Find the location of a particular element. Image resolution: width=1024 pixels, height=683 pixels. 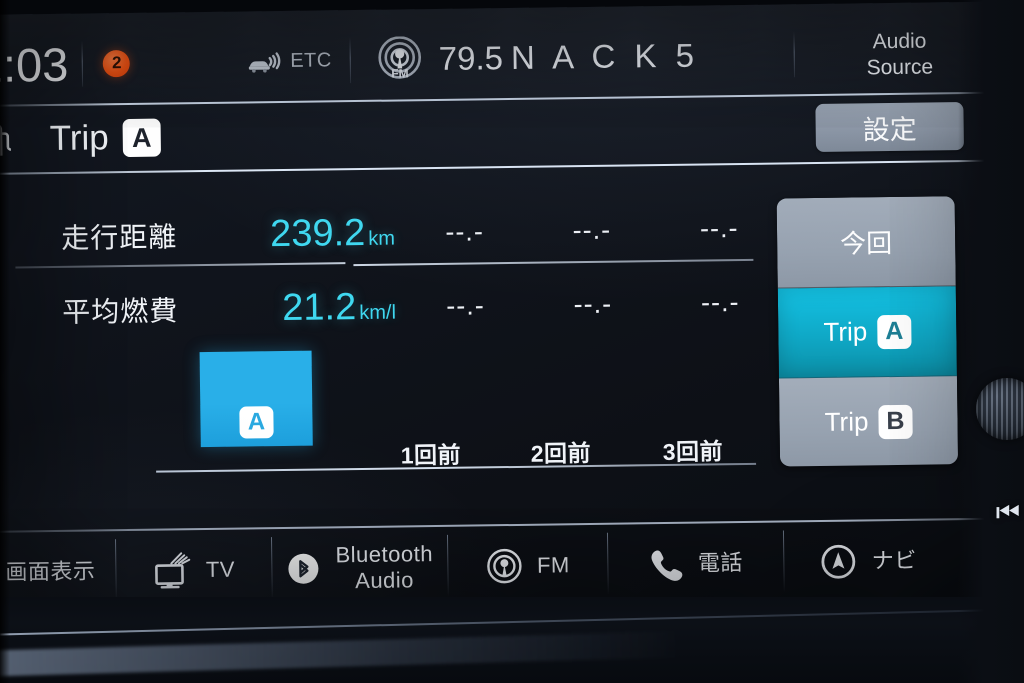

toolbar-label-bluetooth-line2: Audio is located at coordinates (385, 580).